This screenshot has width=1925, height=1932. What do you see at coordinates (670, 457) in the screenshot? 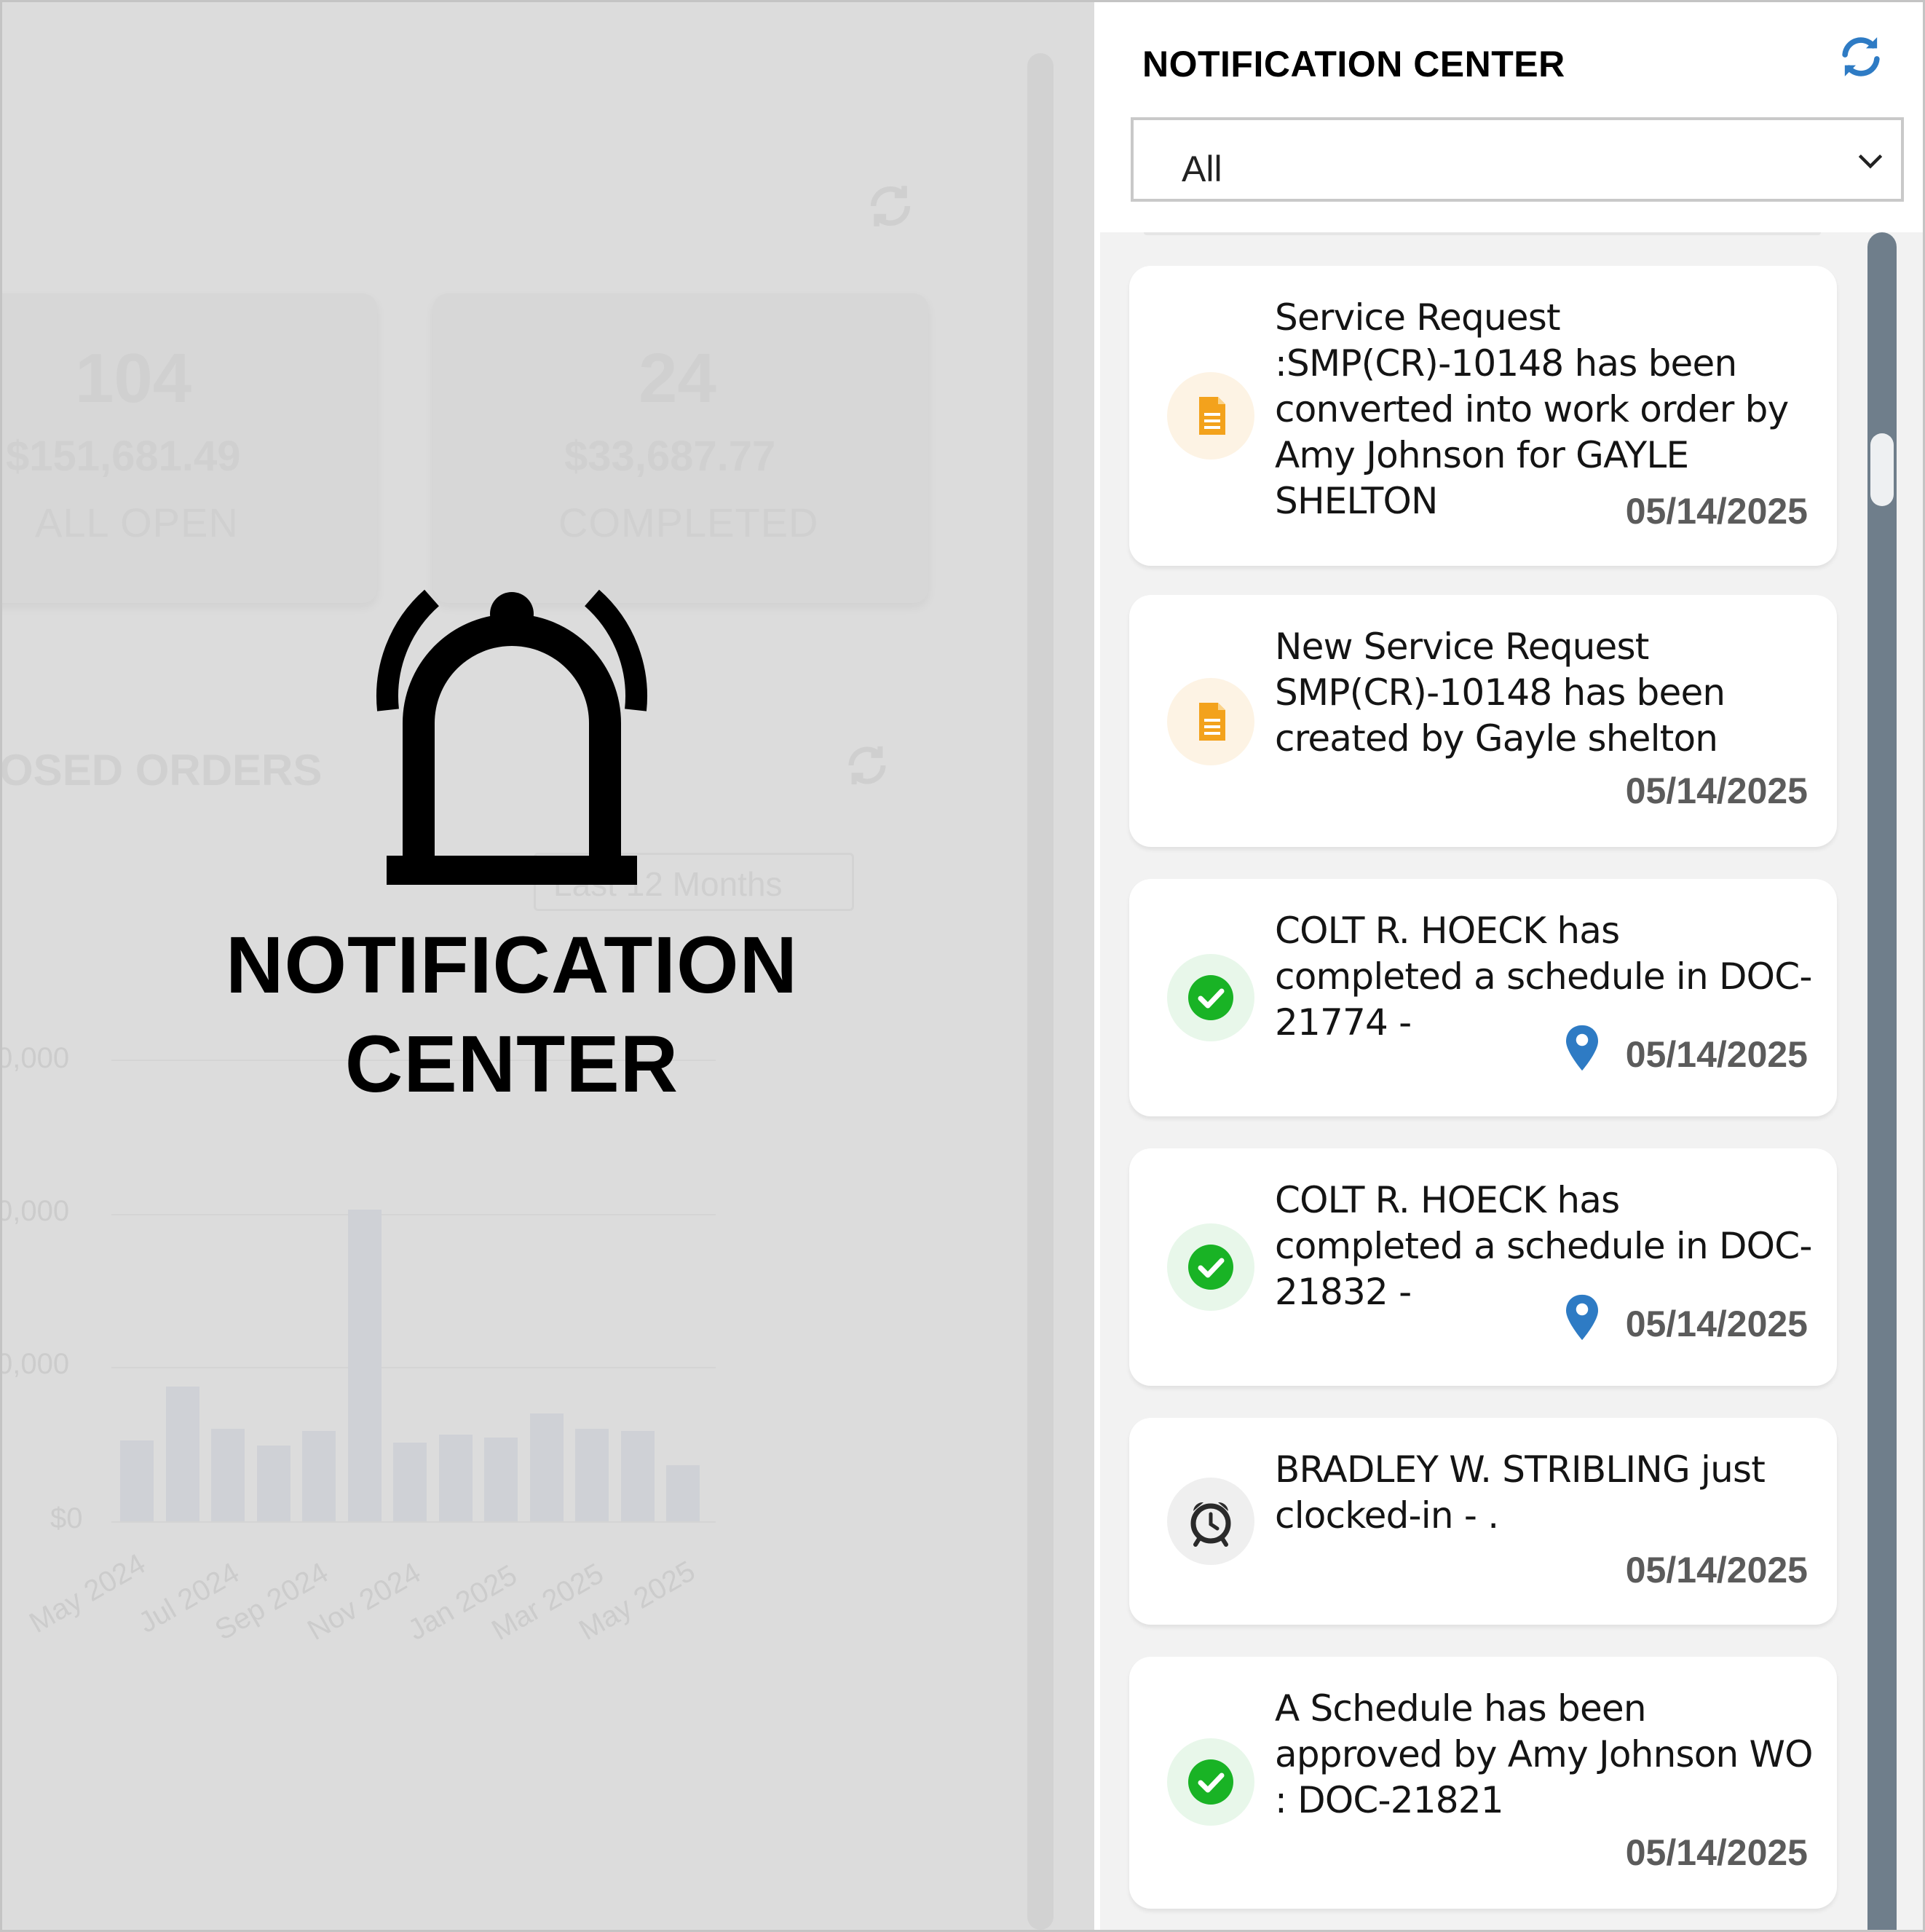
I see `kpi-amount: $33,687.77` at bounding box center [670, 457].